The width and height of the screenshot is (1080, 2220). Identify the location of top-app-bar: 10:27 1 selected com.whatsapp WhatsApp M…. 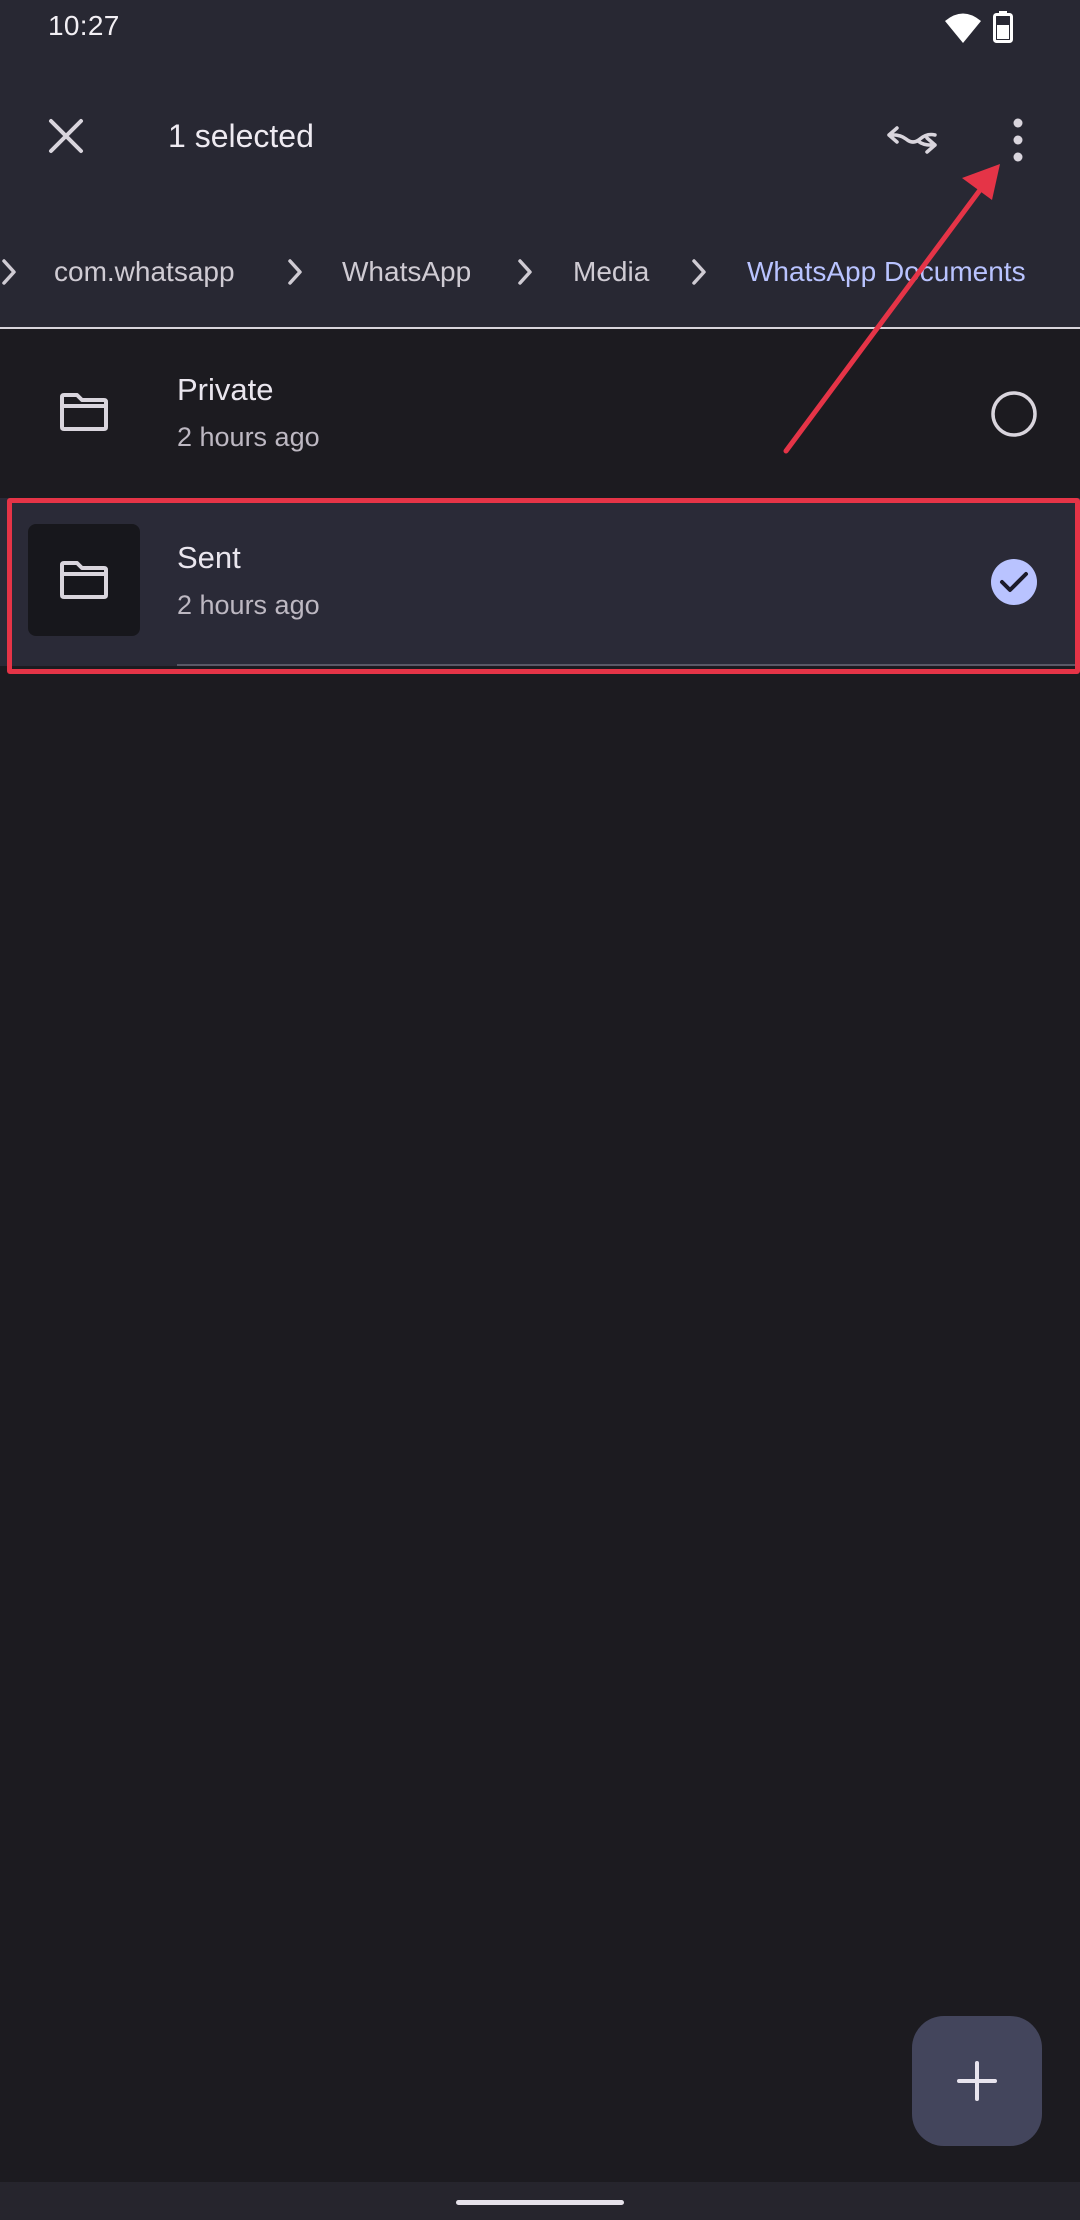
(540, 164).